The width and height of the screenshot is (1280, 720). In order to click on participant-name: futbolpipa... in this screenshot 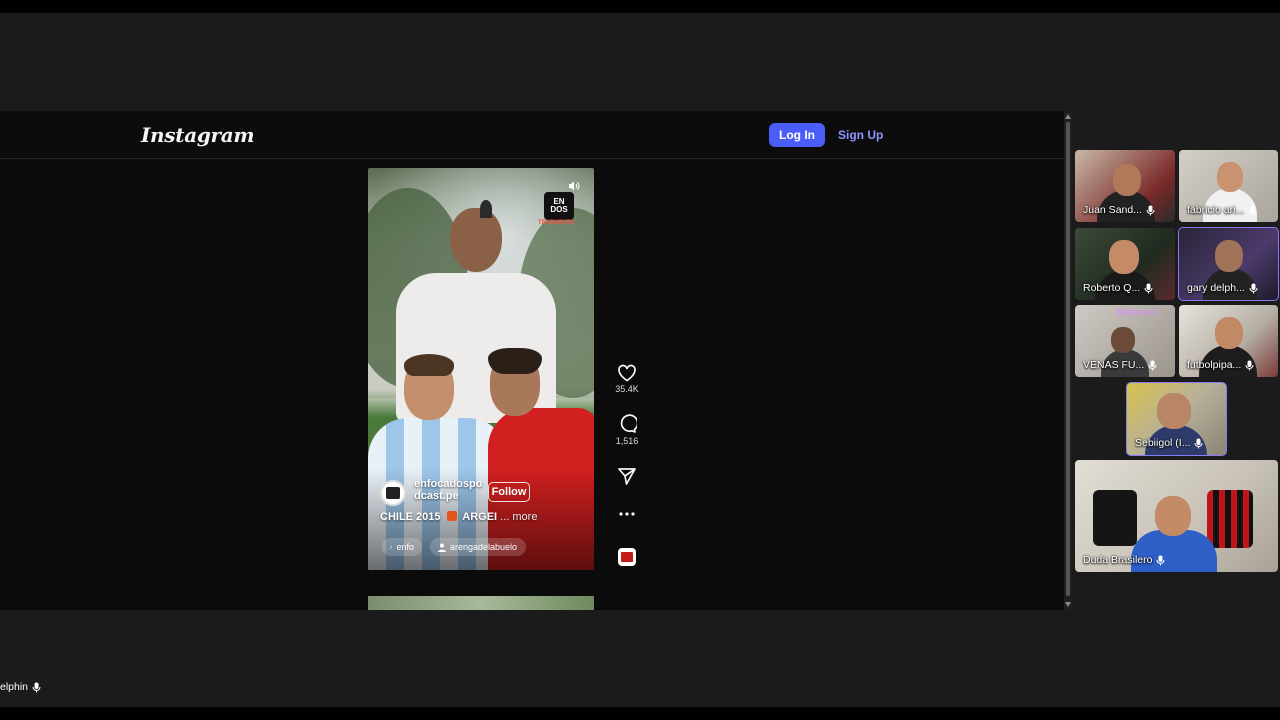, I will do `click(1220, 365)`.